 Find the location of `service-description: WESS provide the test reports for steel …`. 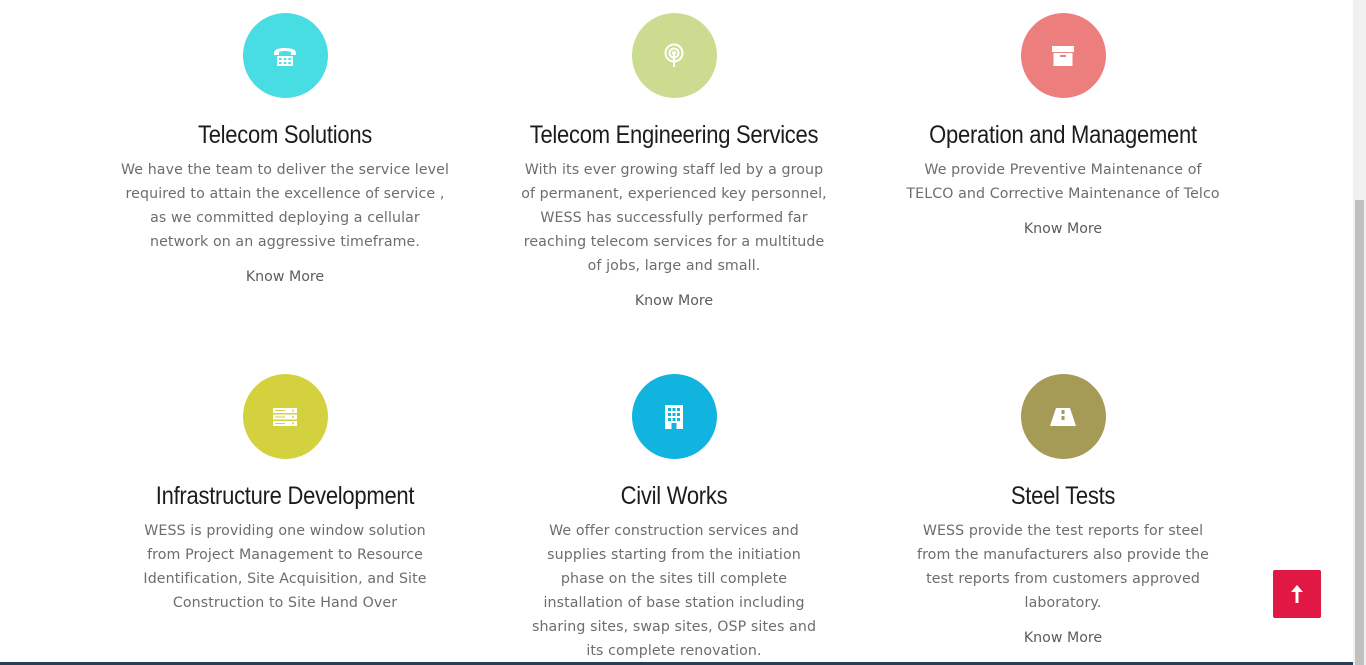

service-description: WESS provide the test reports for steel … is located at coordinates (1063, 567).